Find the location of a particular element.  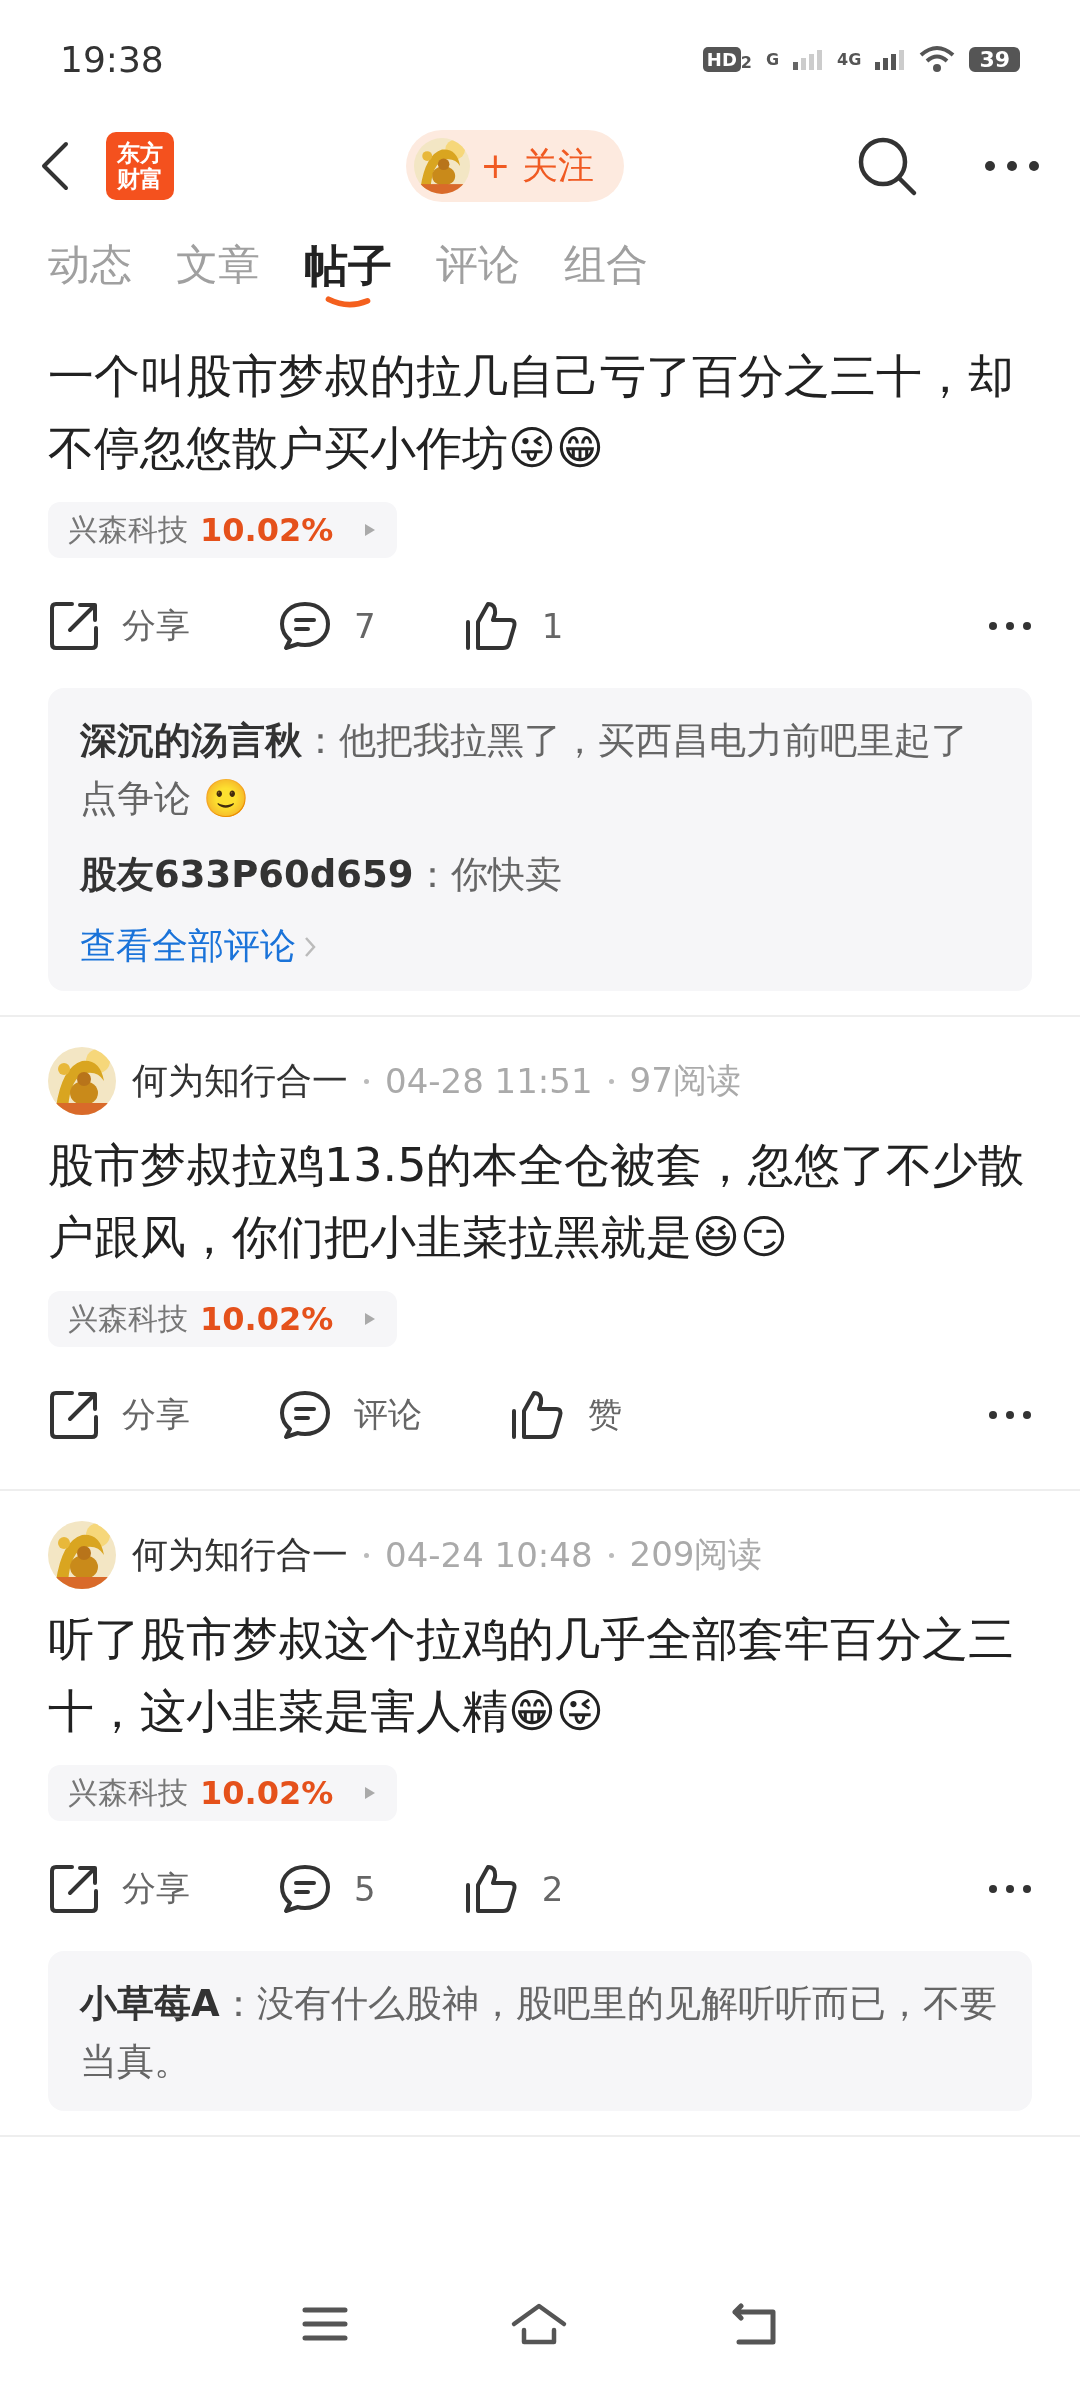

read-count: 209阅读 is located at coordinates (696, 1554).